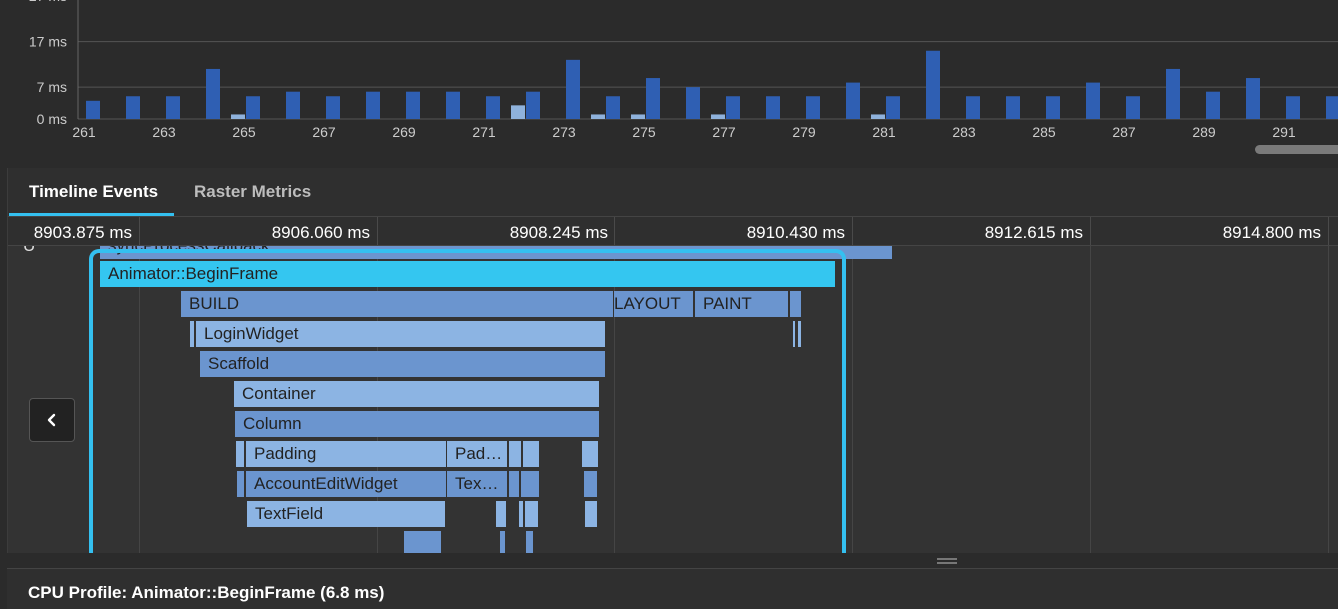 The image size is (1338, 609). I want to click on chevron-left-icon, so click(51, 420).